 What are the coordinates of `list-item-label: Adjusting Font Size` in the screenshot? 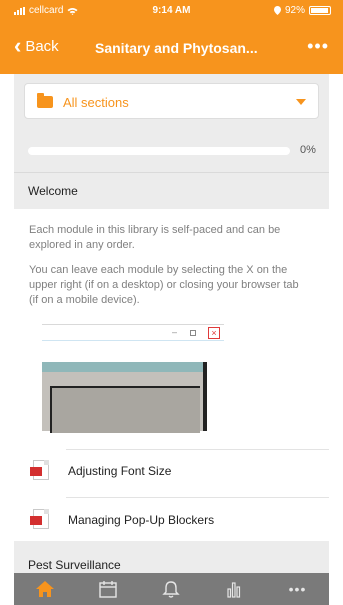 It's located at (120, 471).